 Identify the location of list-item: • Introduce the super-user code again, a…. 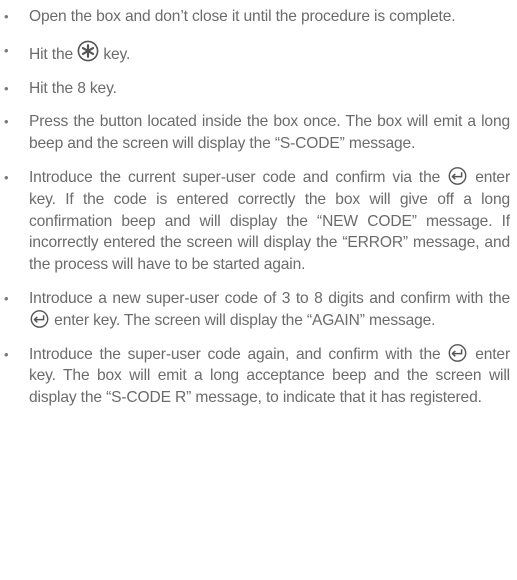
(257, 376).